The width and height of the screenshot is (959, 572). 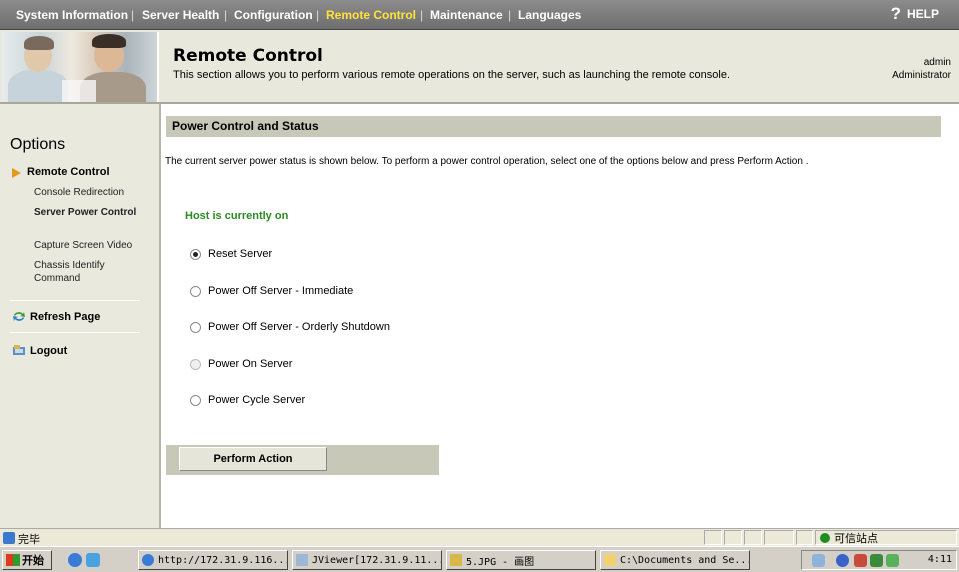 I want to click on radio-reset-server, so click(x=195, y=254).